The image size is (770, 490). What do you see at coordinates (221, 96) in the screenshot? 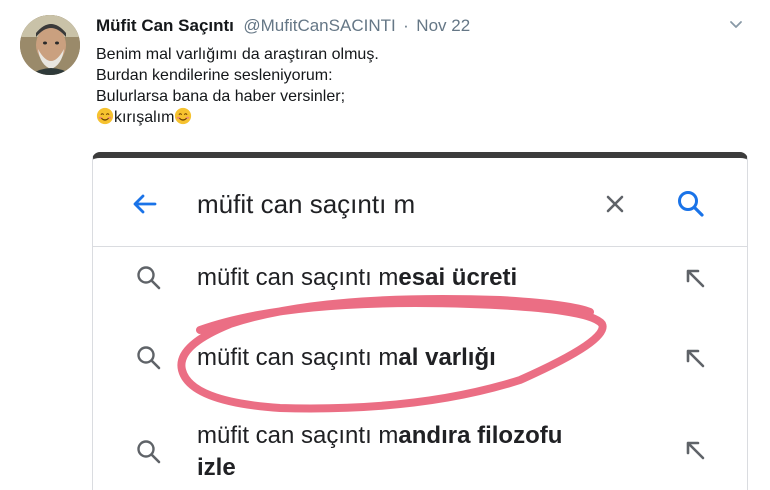
I see `tweet-line: Bulurlarsa bana da haber versinler;` at bounding box center [221, 96].